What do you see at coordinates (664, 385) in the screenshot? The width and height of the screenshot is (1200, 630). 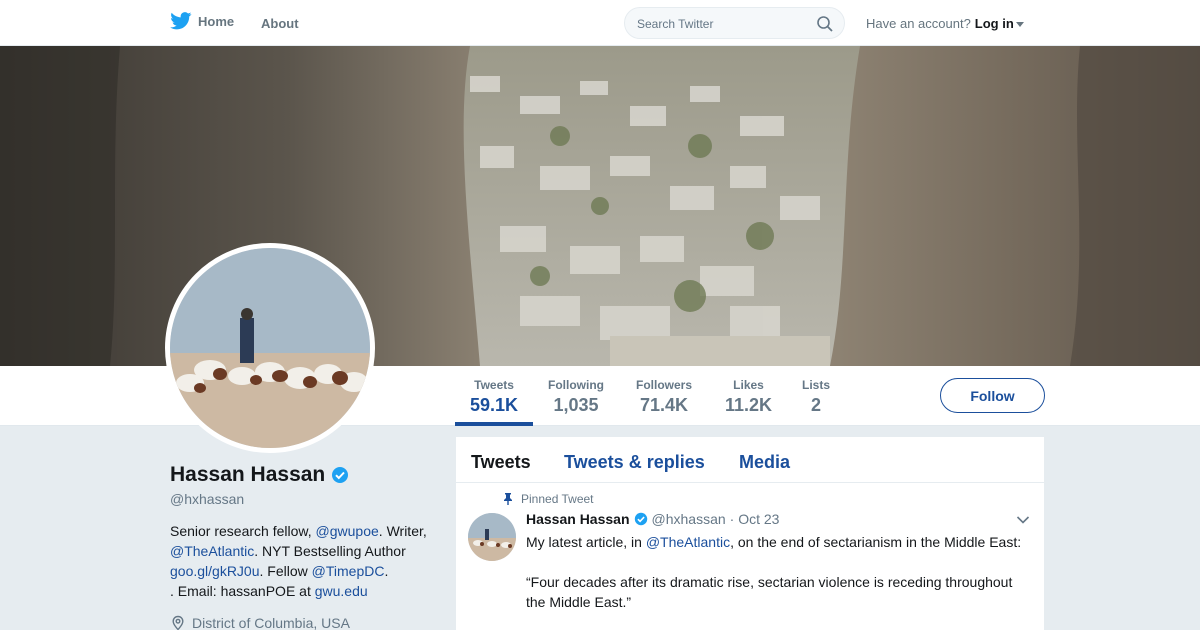 I see `stat-label: Followers` at bounding box center [664, 385].